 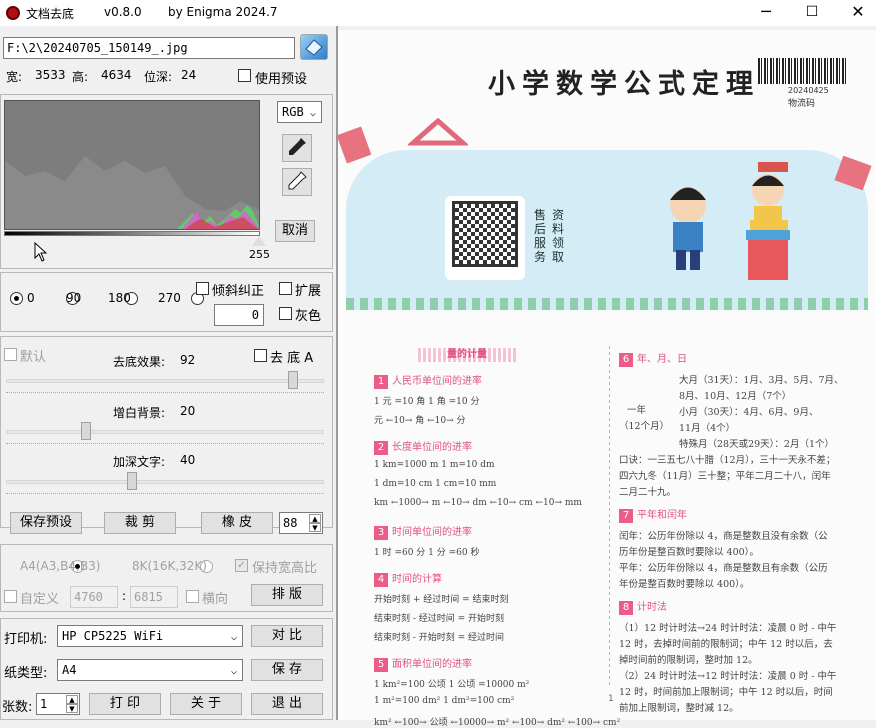 What do you see at coordinates (287, 595) in the screenshot?
I see `layout-button: 排 版` at bounding box center [287, 595].